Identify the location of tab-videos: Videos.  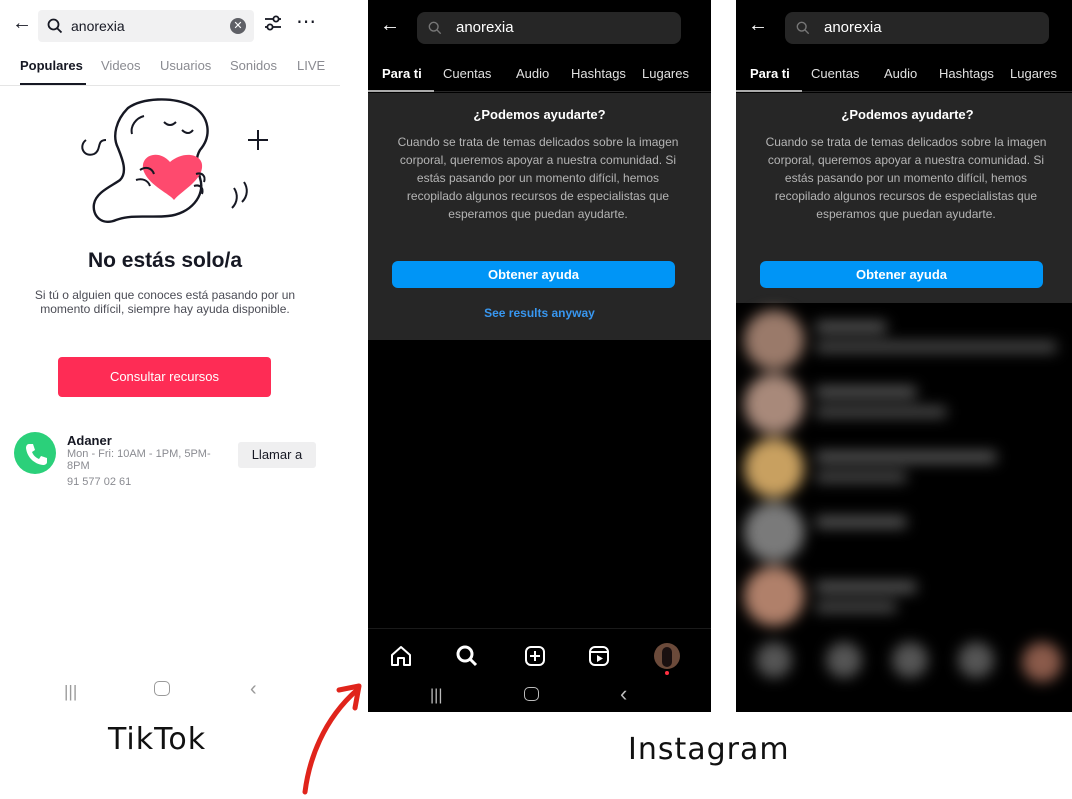
(121, 65).